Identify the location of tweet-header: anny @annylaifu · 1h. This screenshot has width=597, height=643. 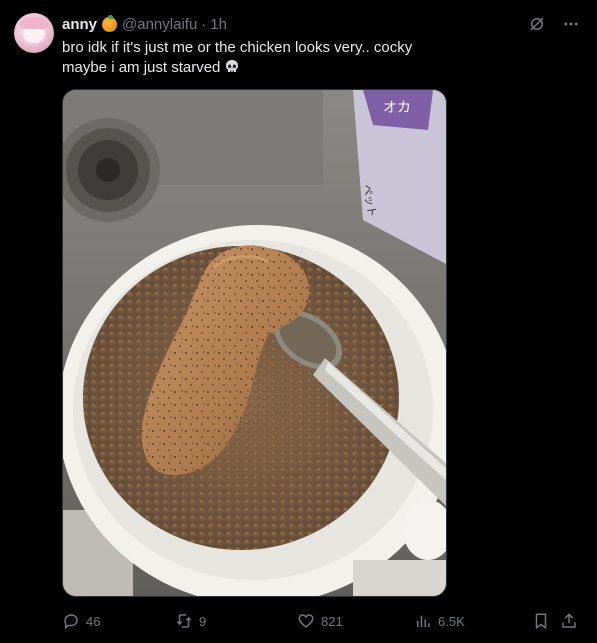
(144, 24).